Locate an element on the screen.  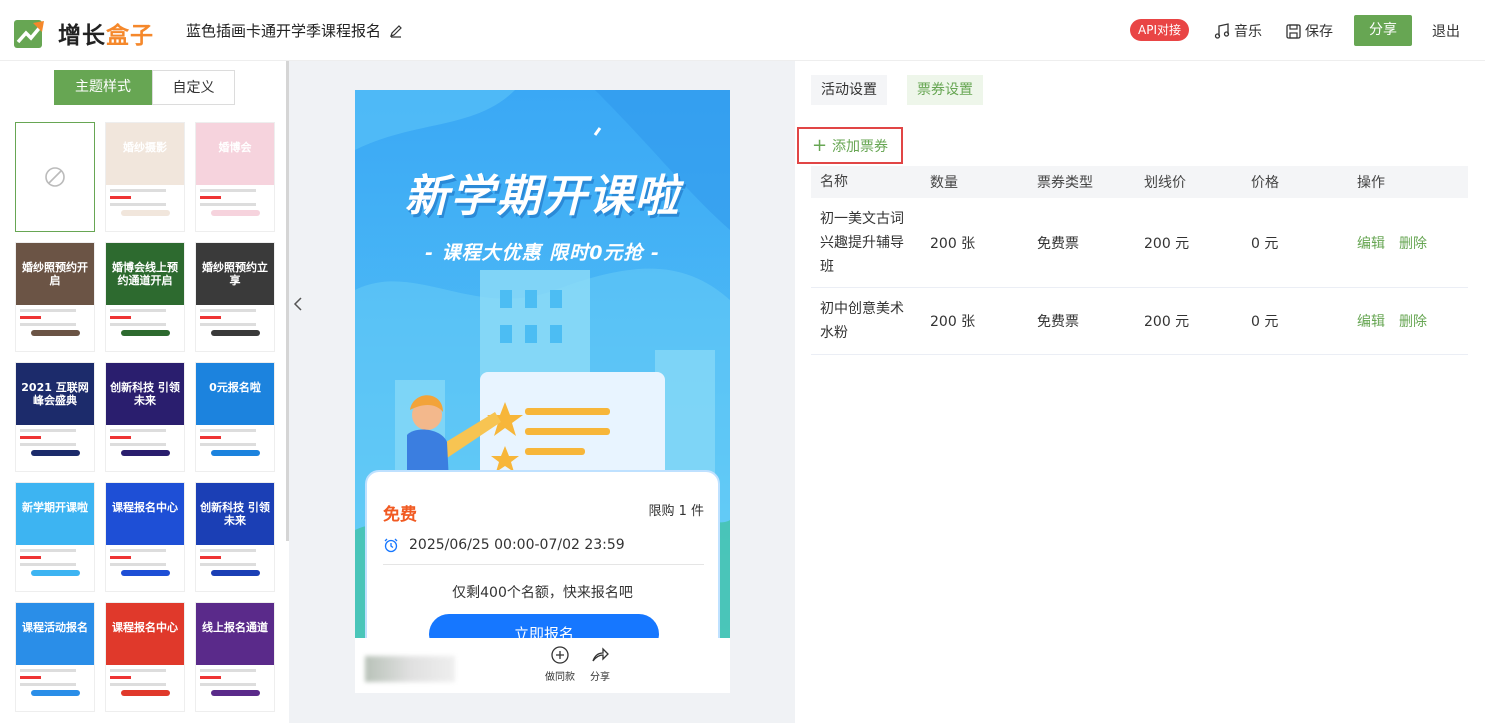
collapse-handle is located at coordinates (297, 304).